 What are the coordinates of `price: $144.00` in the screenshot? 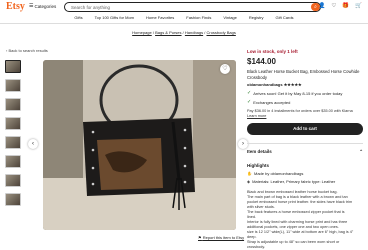 It's located at (261, 61).